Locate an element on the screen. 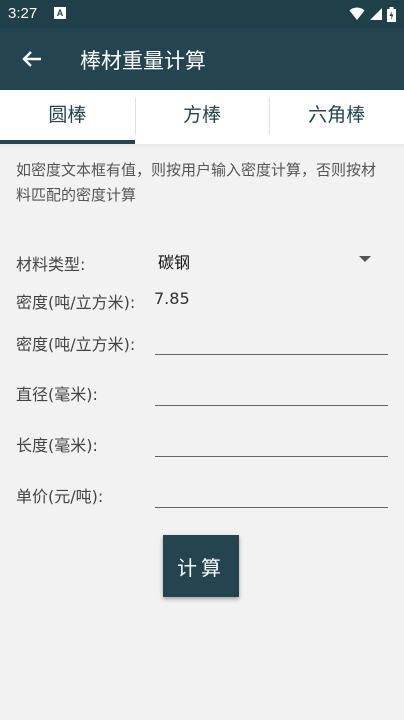  hint-text: 如密度文本框有值，则按用户输入密度计算，否则按材料匹配的密度计算 is located at coordinates (196, 182).